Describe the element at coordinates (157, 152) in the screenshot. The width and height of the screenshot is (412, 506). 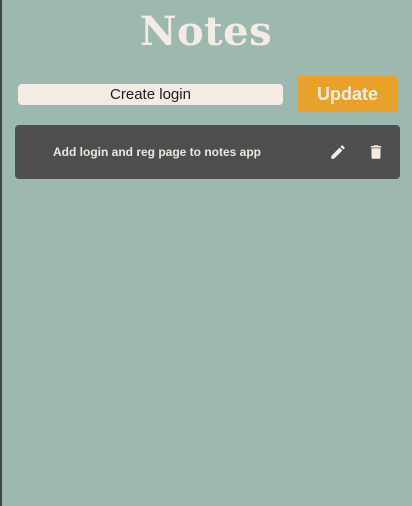
I see `note-text: Add login and reg page to notes app` at that location.